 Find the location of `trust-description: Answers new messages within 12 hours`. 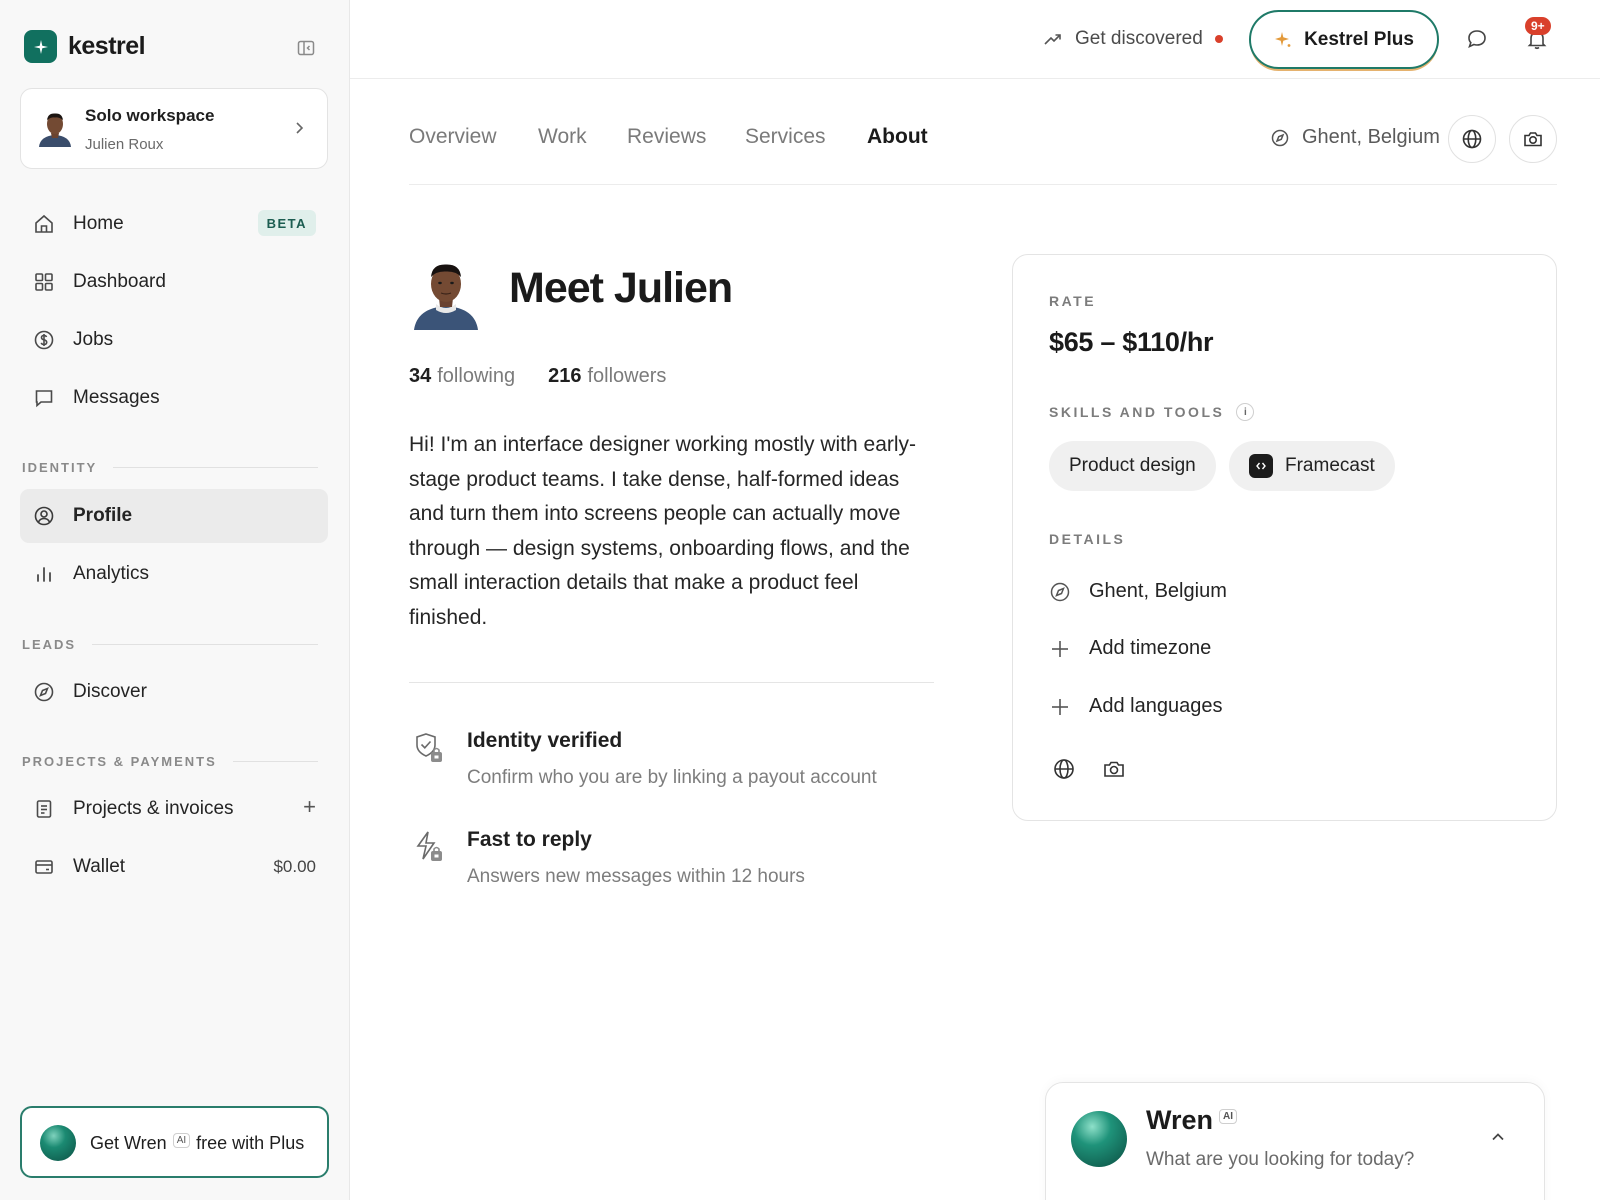

trust-description: Answers new messages within 12 hours is located at coordinates (636, 876).